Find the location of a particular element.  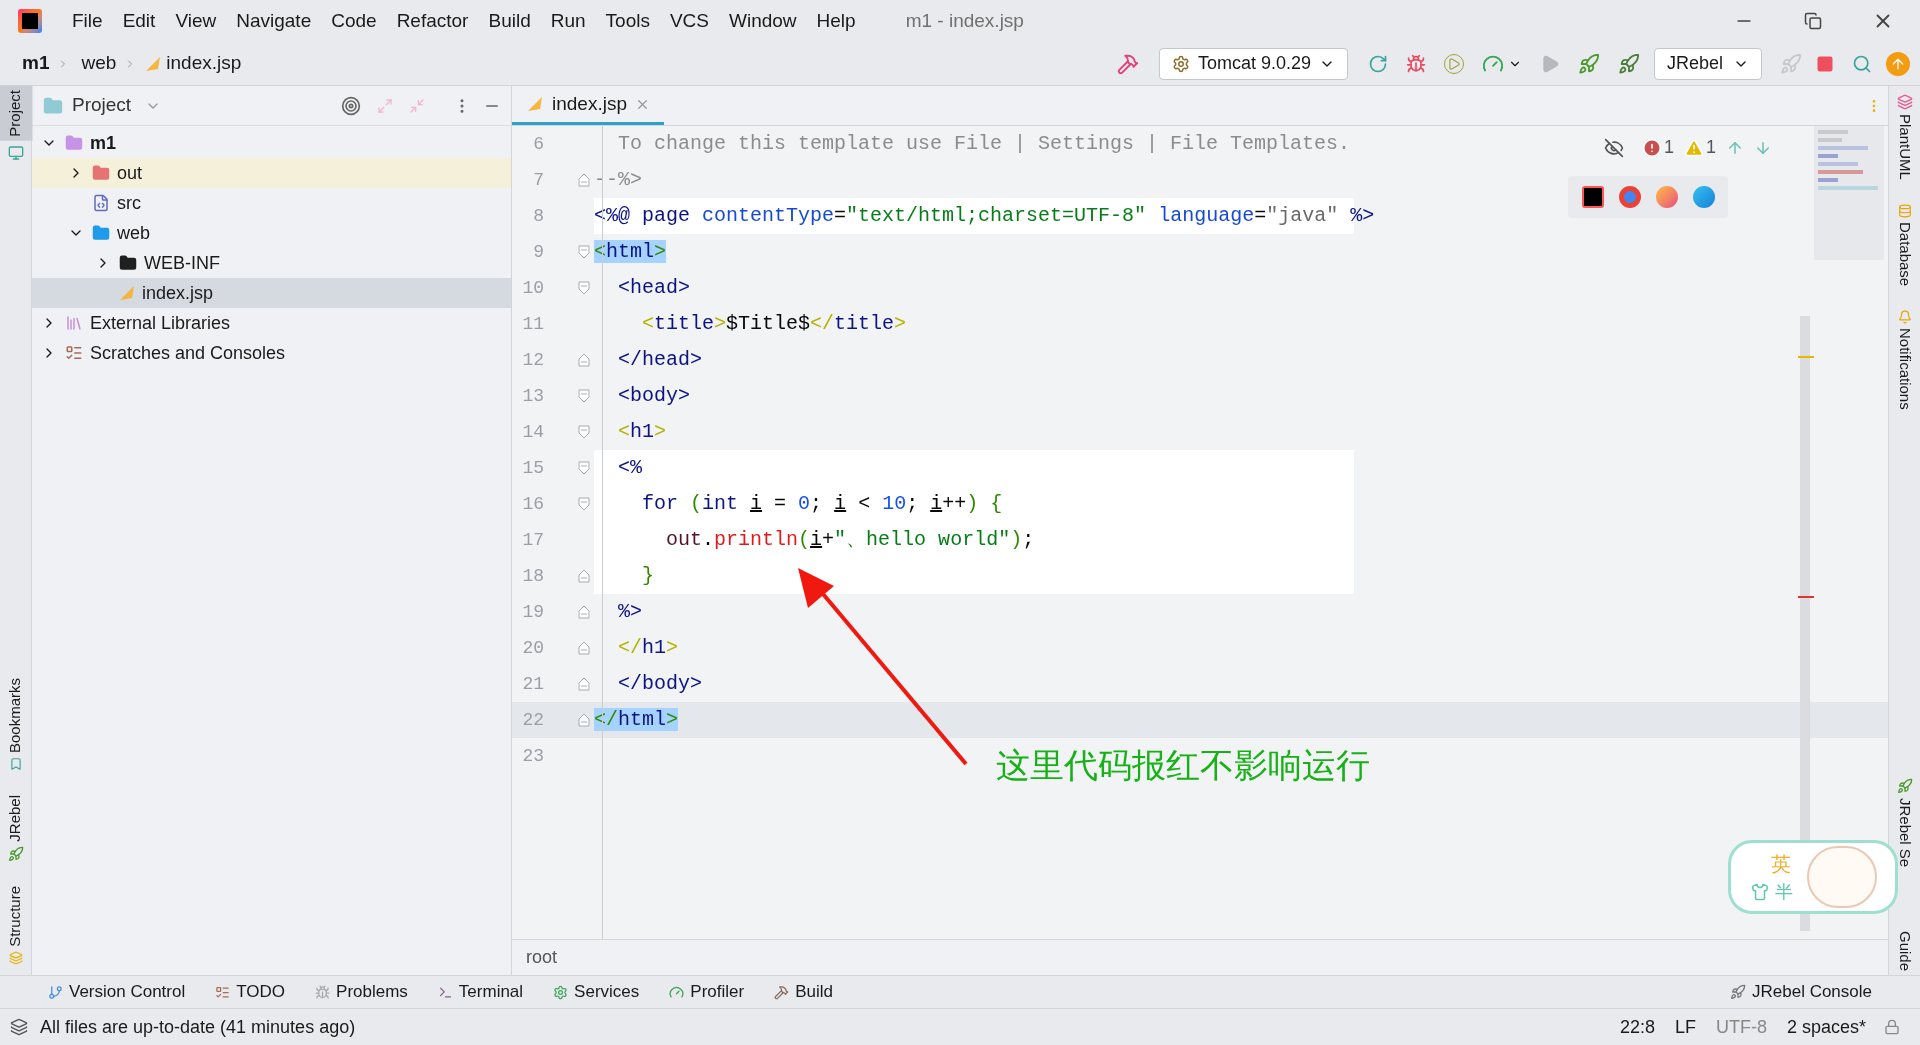

menu-item: VCS is located at coordinates (689, 21).